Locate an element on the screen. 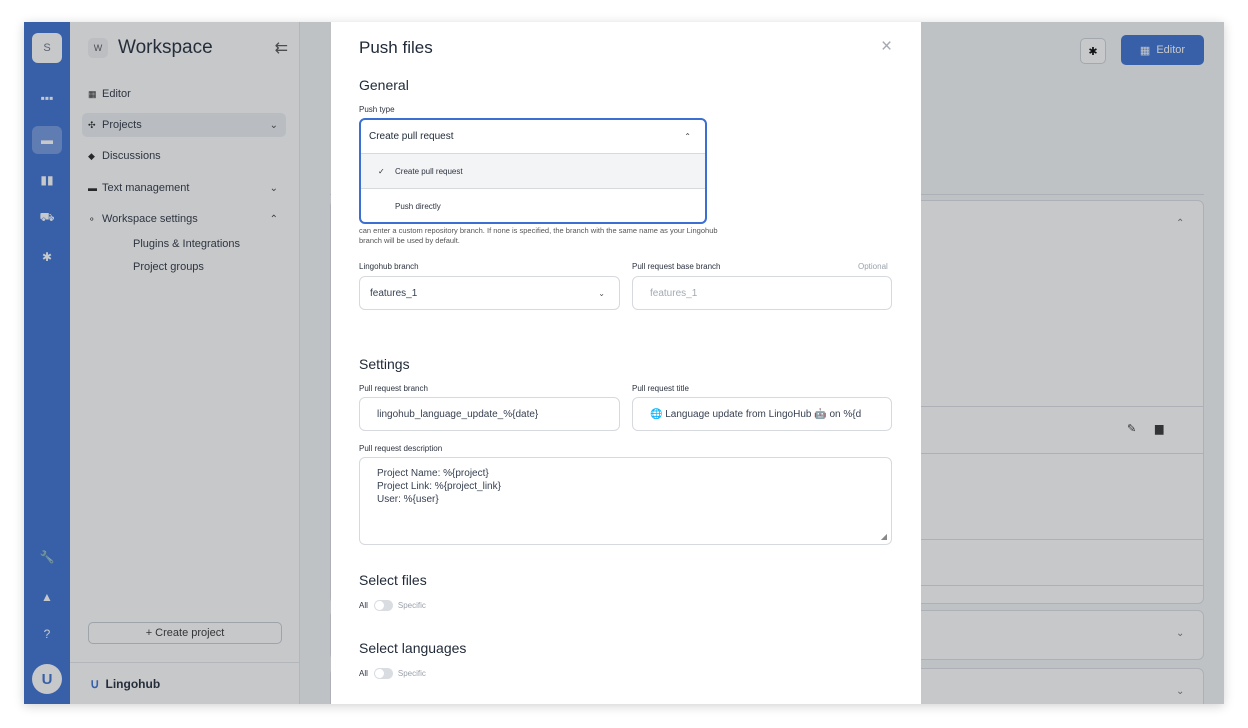 The width and height of the screenshot is (1248, 728). option-label: Push directly is located at coordinates (418, 206).